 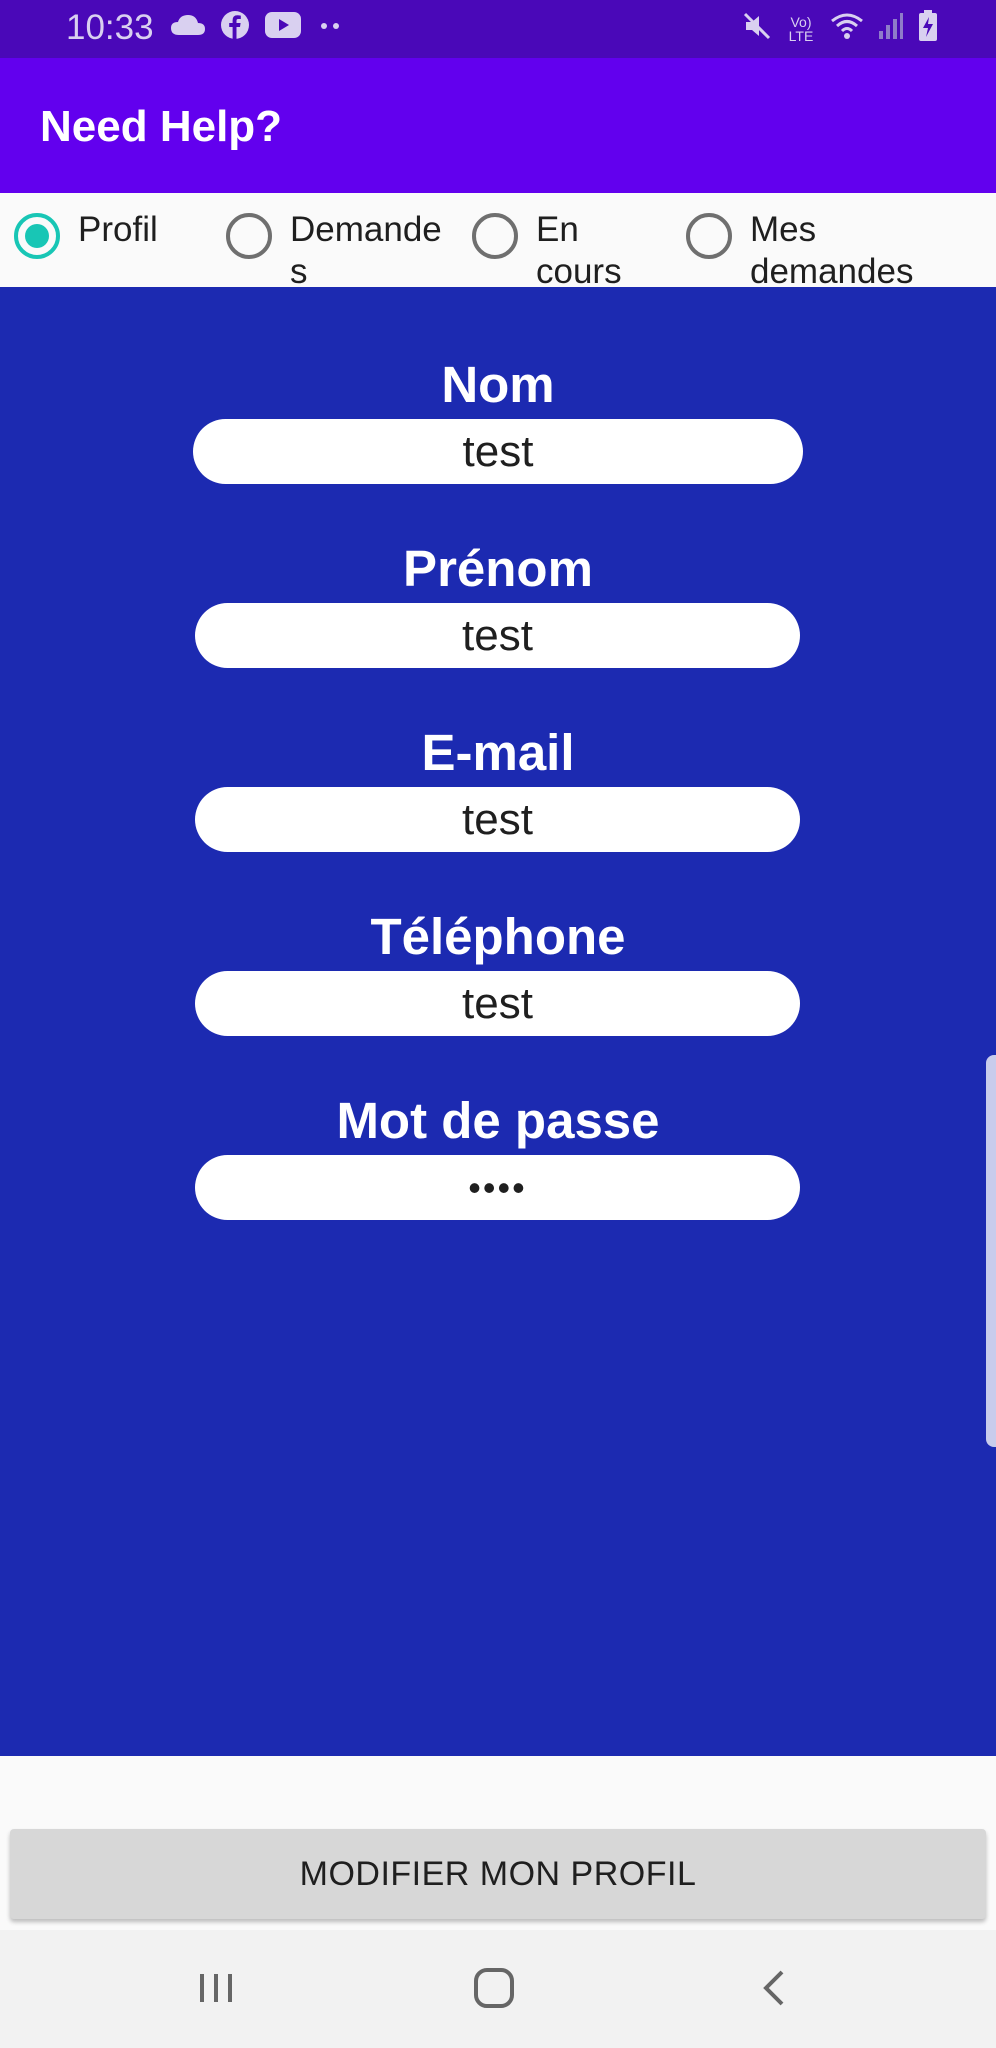 What do you see at coordinates (118, 229) in the screenshot?
I see `tab-label: Profil` at bounding box center [118, 229].